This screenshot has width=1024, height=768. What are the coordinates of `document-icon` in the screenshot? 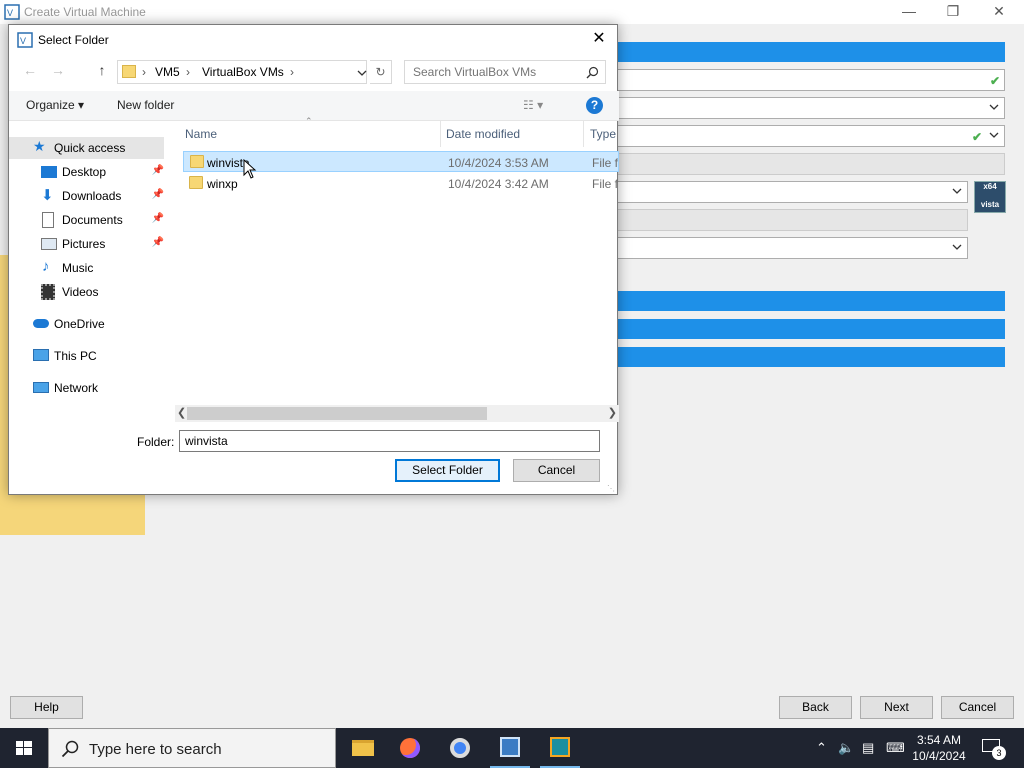 It's located at (48, 220).